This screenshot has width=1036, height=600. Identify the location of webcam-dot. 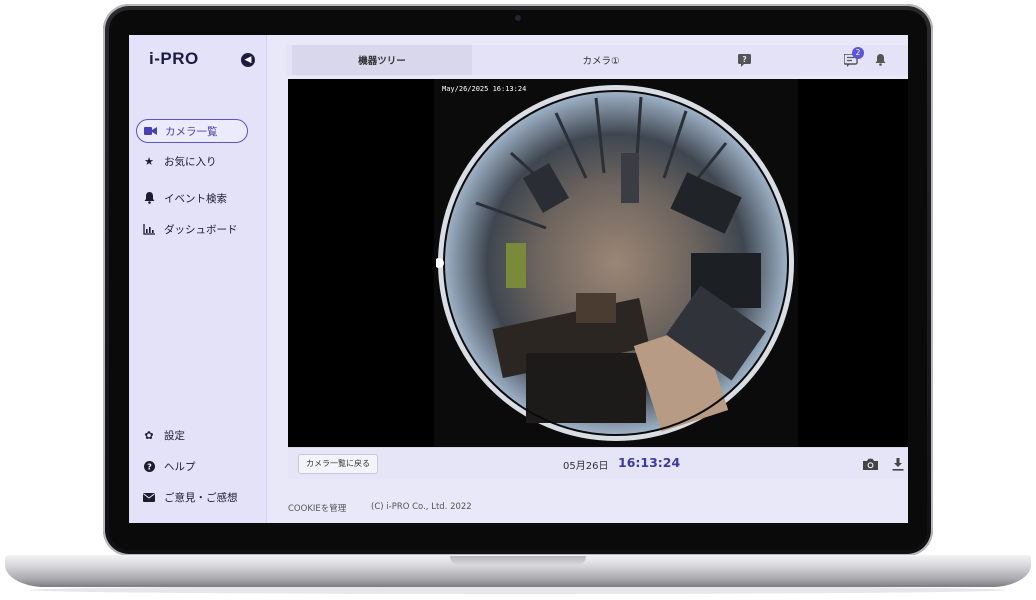
(518, 18).